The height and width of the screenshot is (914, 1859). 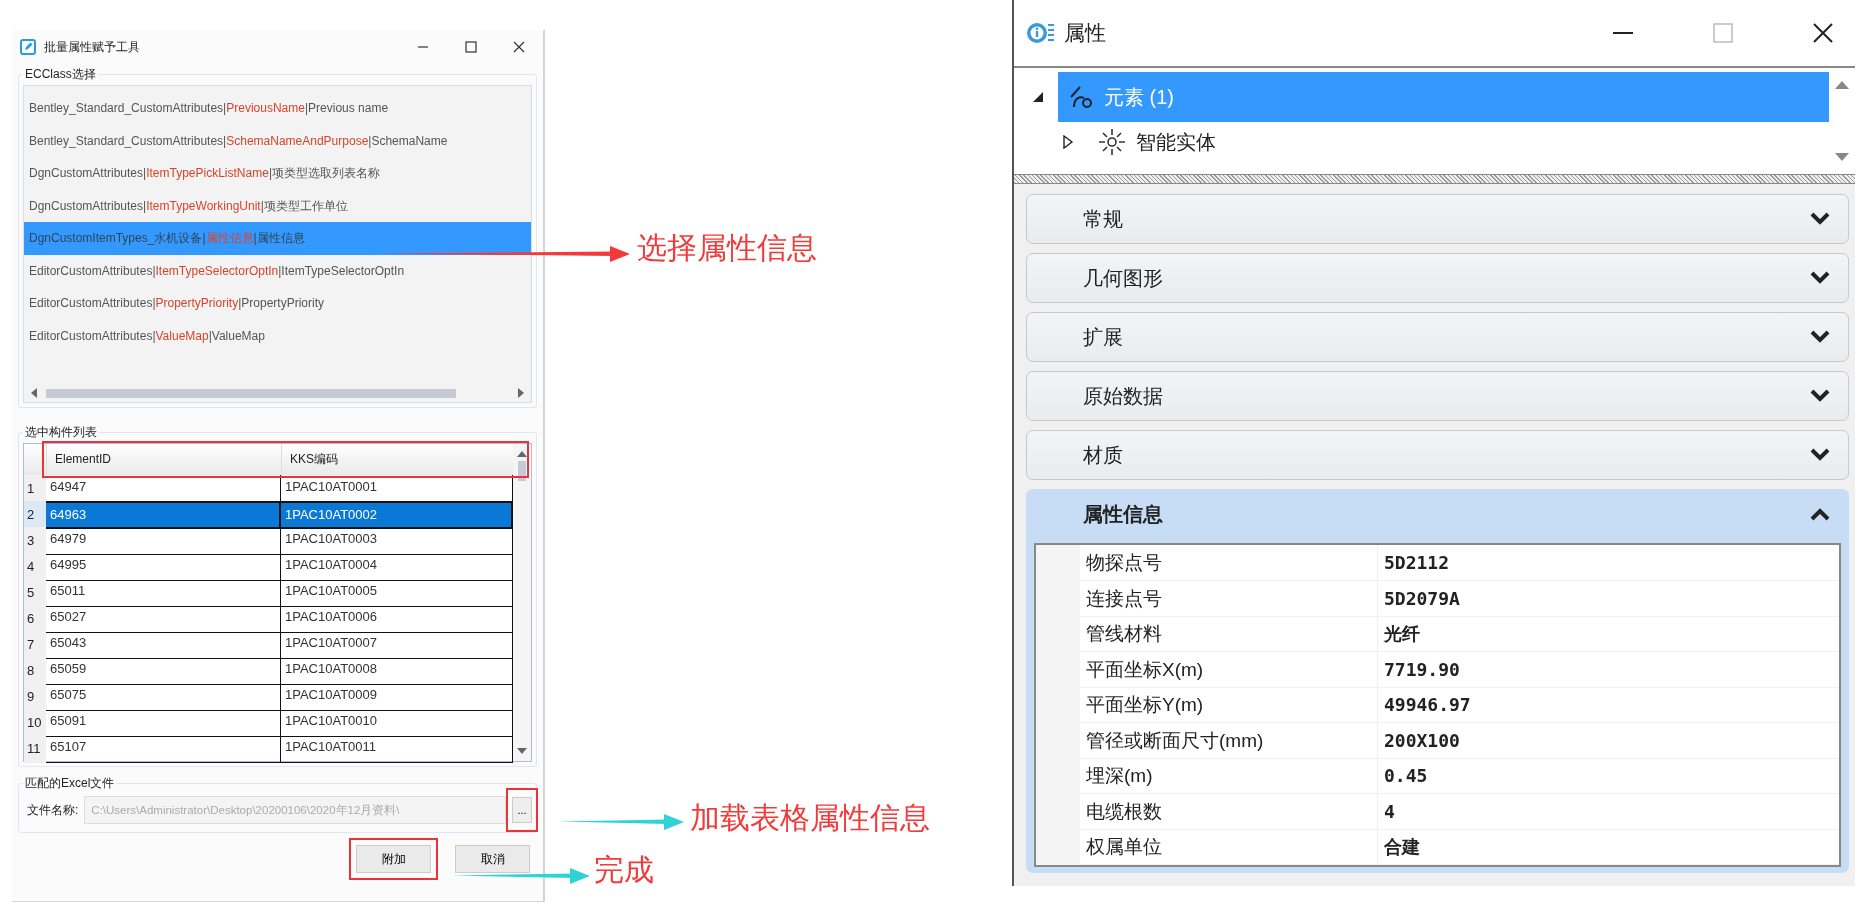 What do you see at coordinates (1608, 563) in the screenshot?
I see `property-value: 5D2112` at bounding box center [1608, 563].